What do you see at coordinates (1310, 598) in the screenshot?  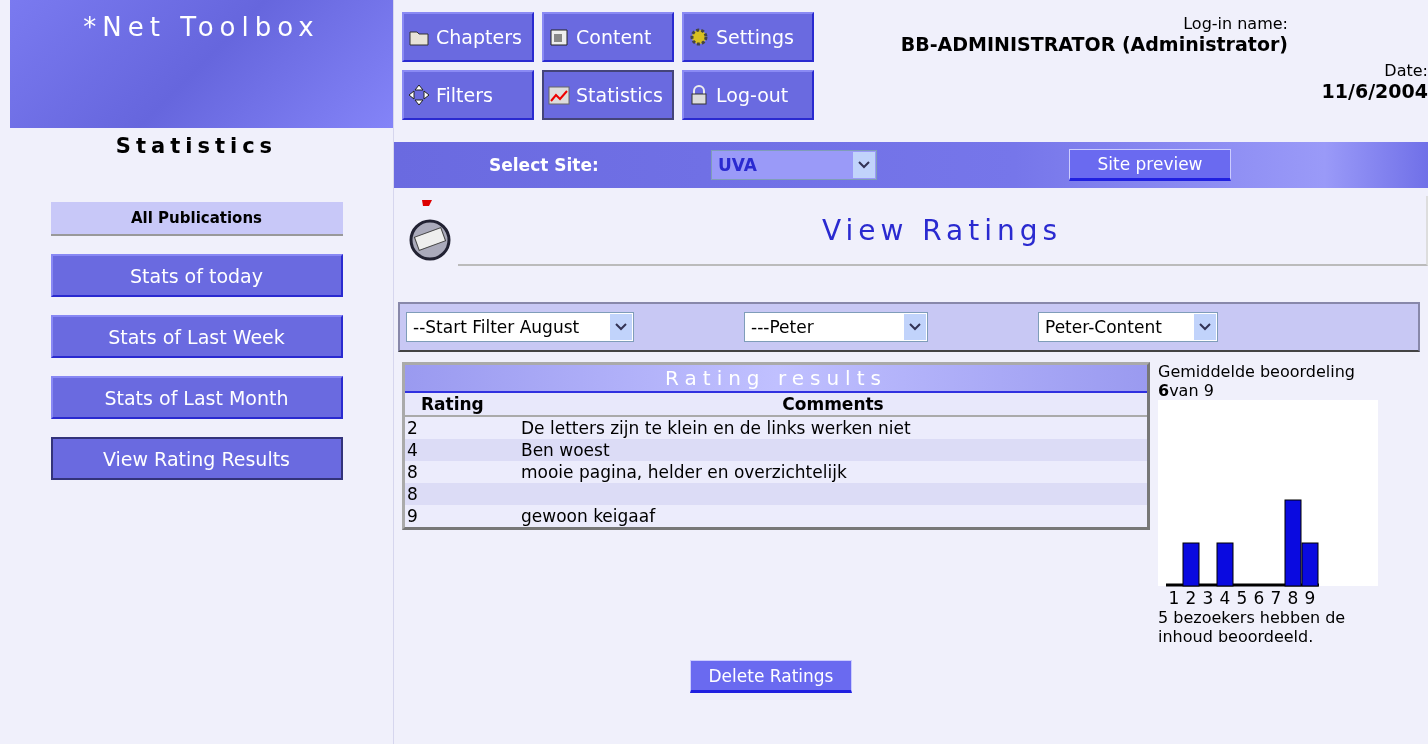 I see `axis-label: 9` at bounding box center [1310, 598].